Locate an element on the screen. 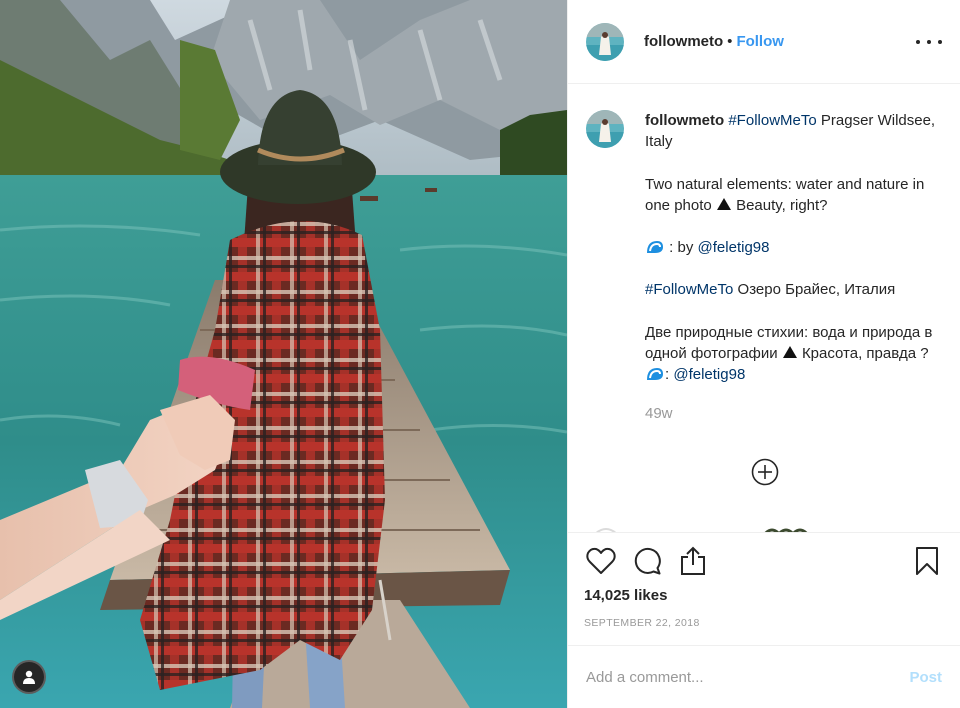  action-icons is located at coordinates (764, 561).